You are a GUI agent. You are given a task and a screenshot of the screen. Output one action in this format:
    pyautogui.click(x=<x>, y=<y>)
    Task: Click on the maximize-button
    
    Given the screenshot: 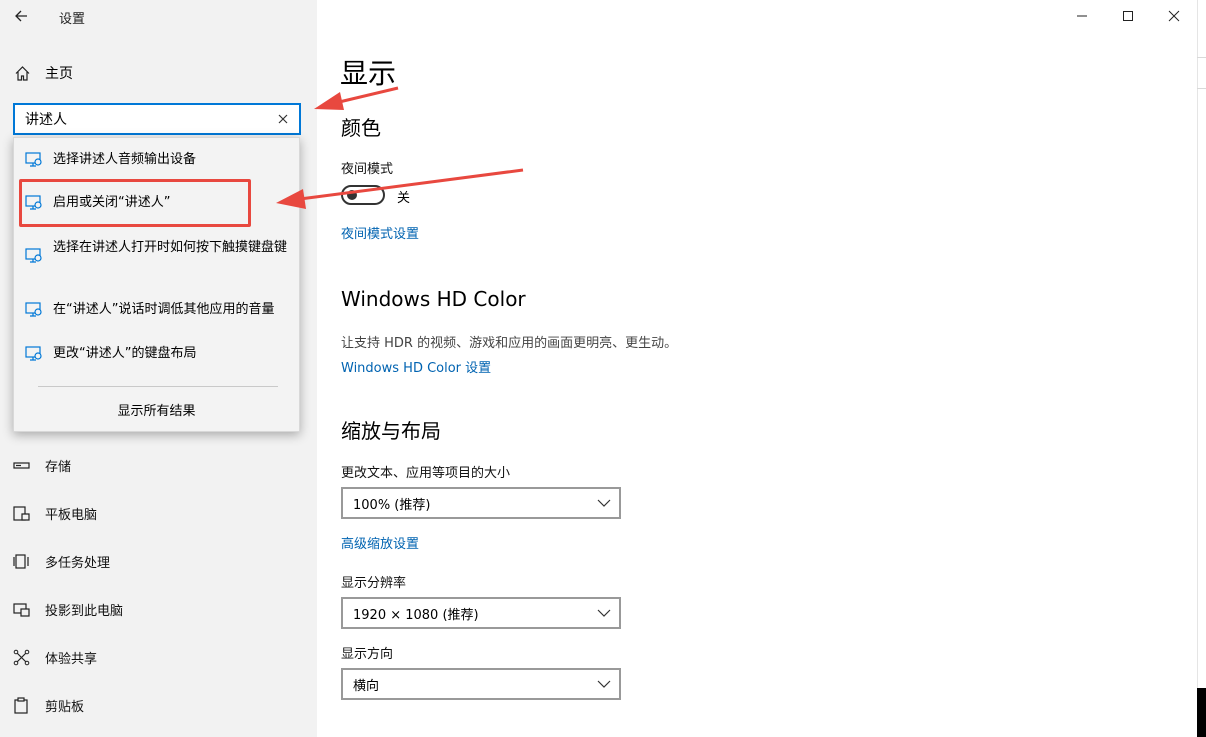 What is the action you would take?
    pyautogui.click(x=1128, y=16)
    